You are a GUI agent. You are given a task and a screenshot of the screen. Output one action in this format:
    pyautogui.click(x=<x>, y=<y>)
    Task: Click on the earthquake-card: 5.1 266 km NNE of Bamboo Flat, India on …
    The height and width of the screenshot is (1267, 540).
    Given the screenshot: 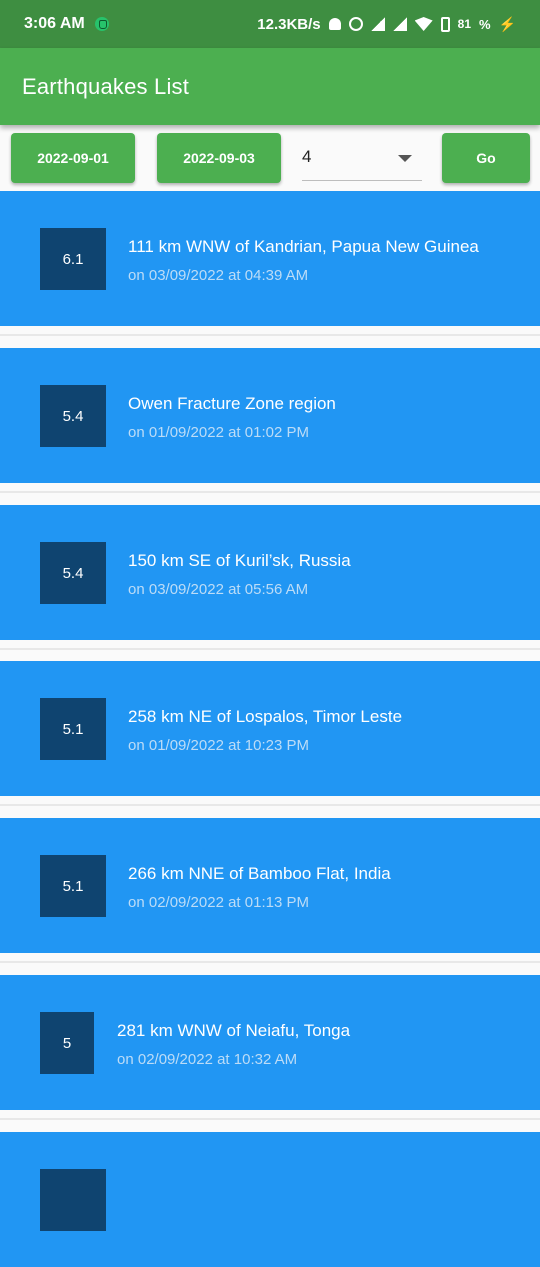 What is the action you would take?
    pyautogui.click(x=270, y=885)
    